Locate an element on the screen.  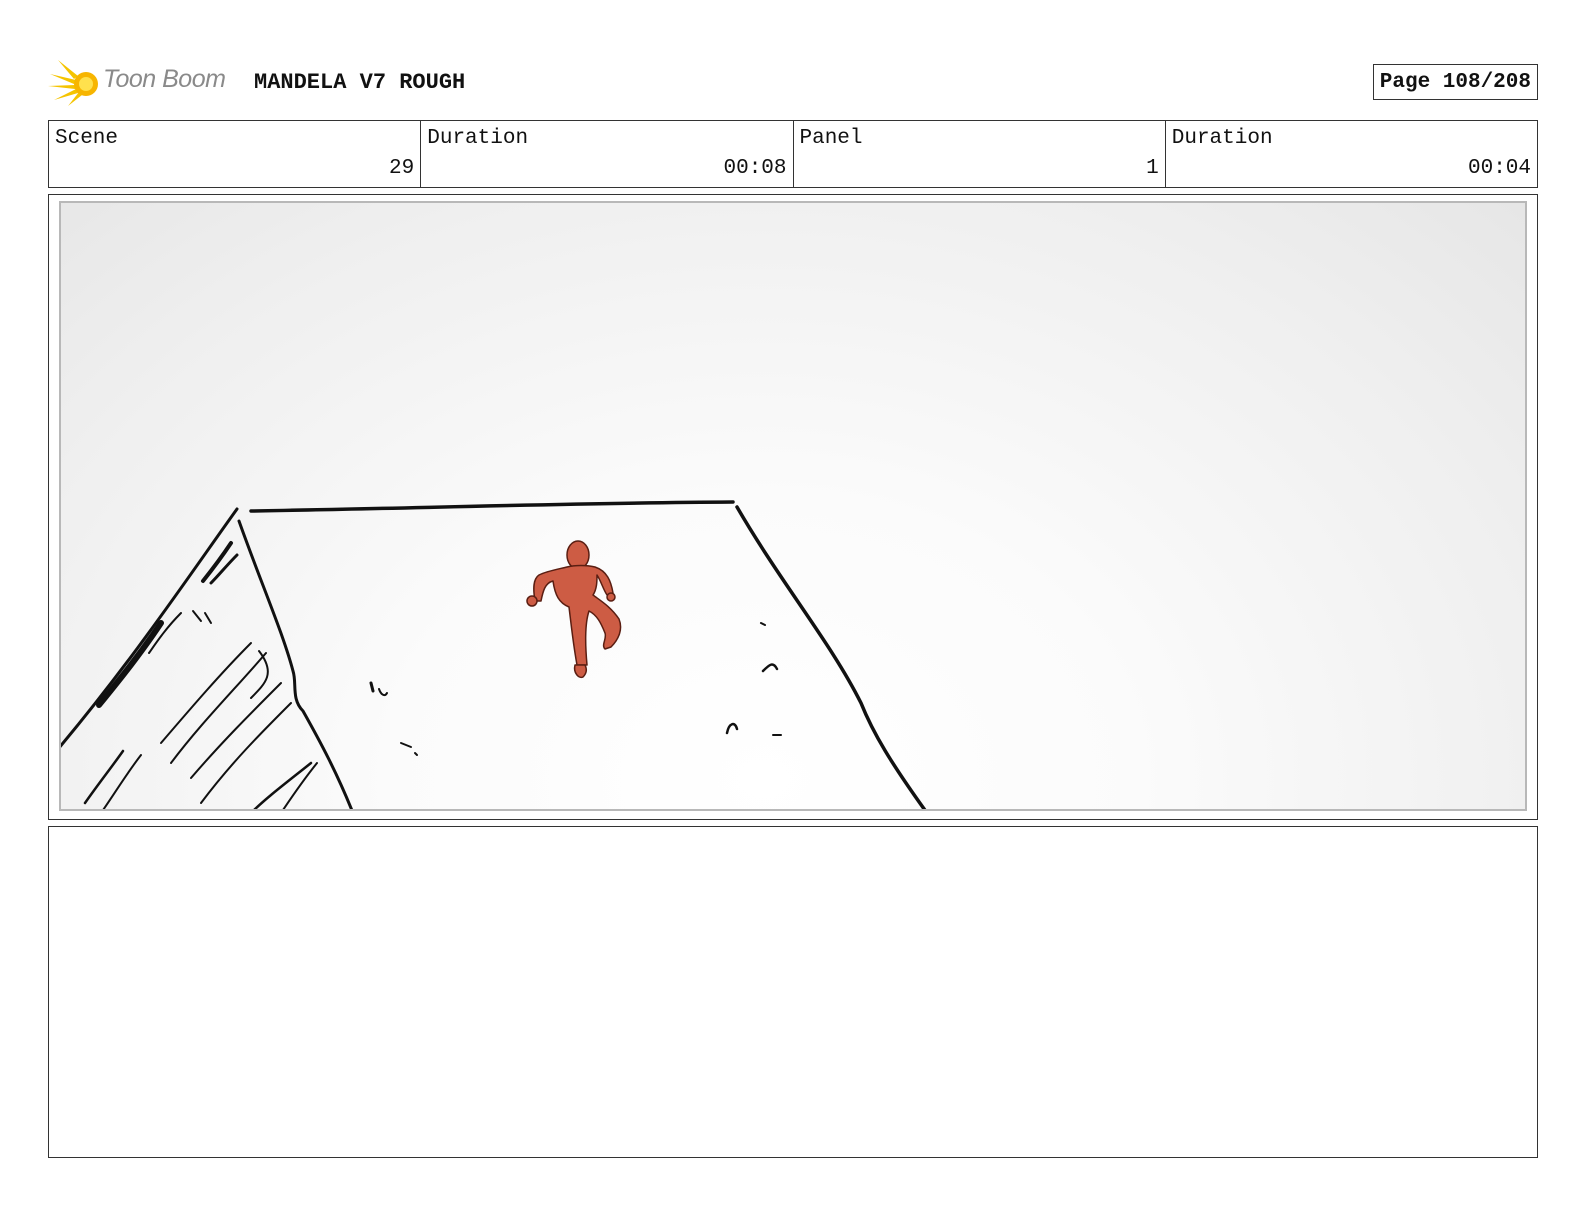
scene-duration-label: Duration is located at coordinates (478, 138).